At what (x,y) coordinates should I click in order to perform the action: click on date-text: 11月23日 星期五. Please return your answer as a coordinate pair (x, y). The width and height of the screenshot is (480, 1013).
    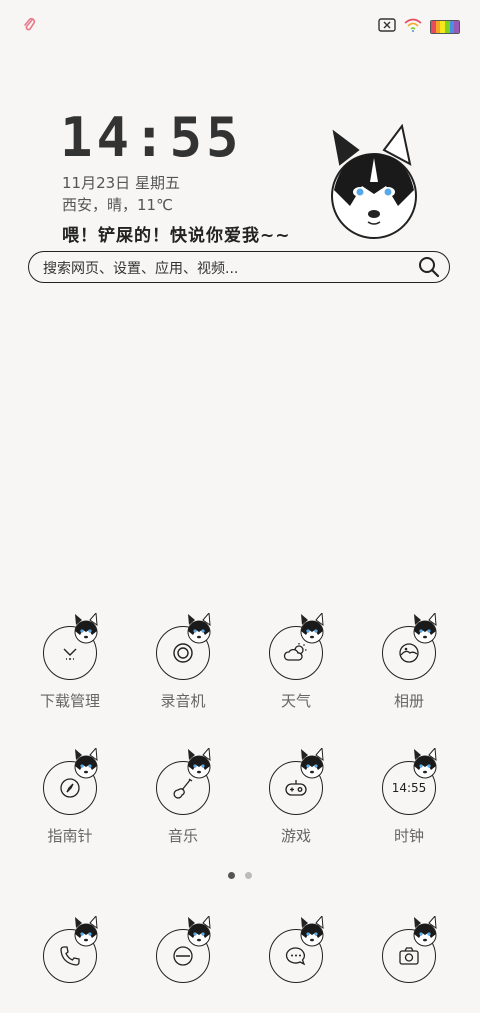
    Looking at the image, I should click on (121, 183).